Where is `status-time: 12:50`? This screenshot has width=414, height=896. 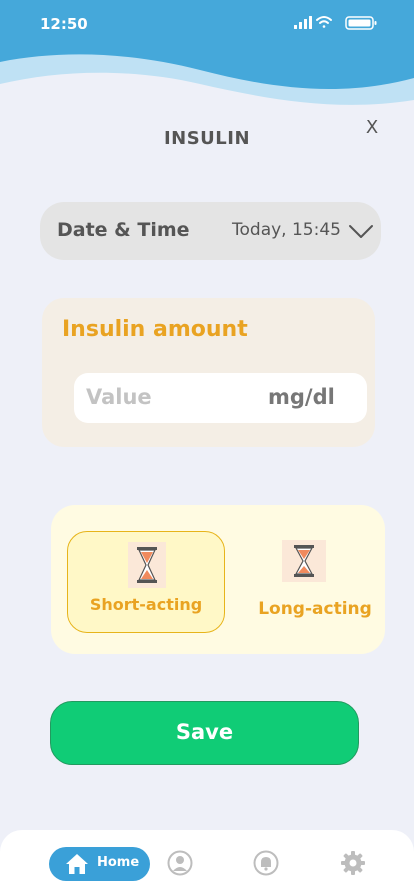
status-time: 12:50 is located at coordinates (64, 24).